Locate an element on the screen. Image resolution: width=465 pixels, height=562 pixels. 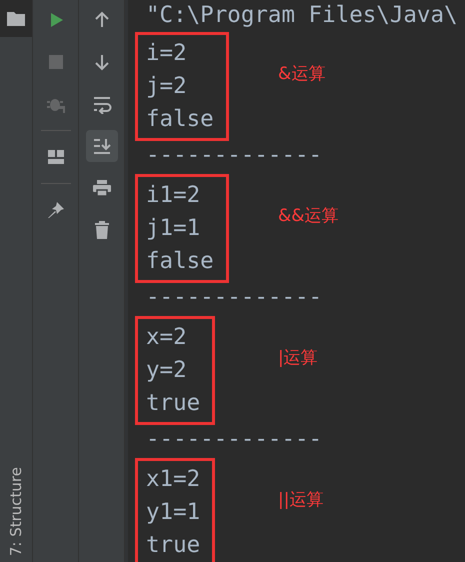
annotation-text: &&运算 is located at coordinates (309, 216).